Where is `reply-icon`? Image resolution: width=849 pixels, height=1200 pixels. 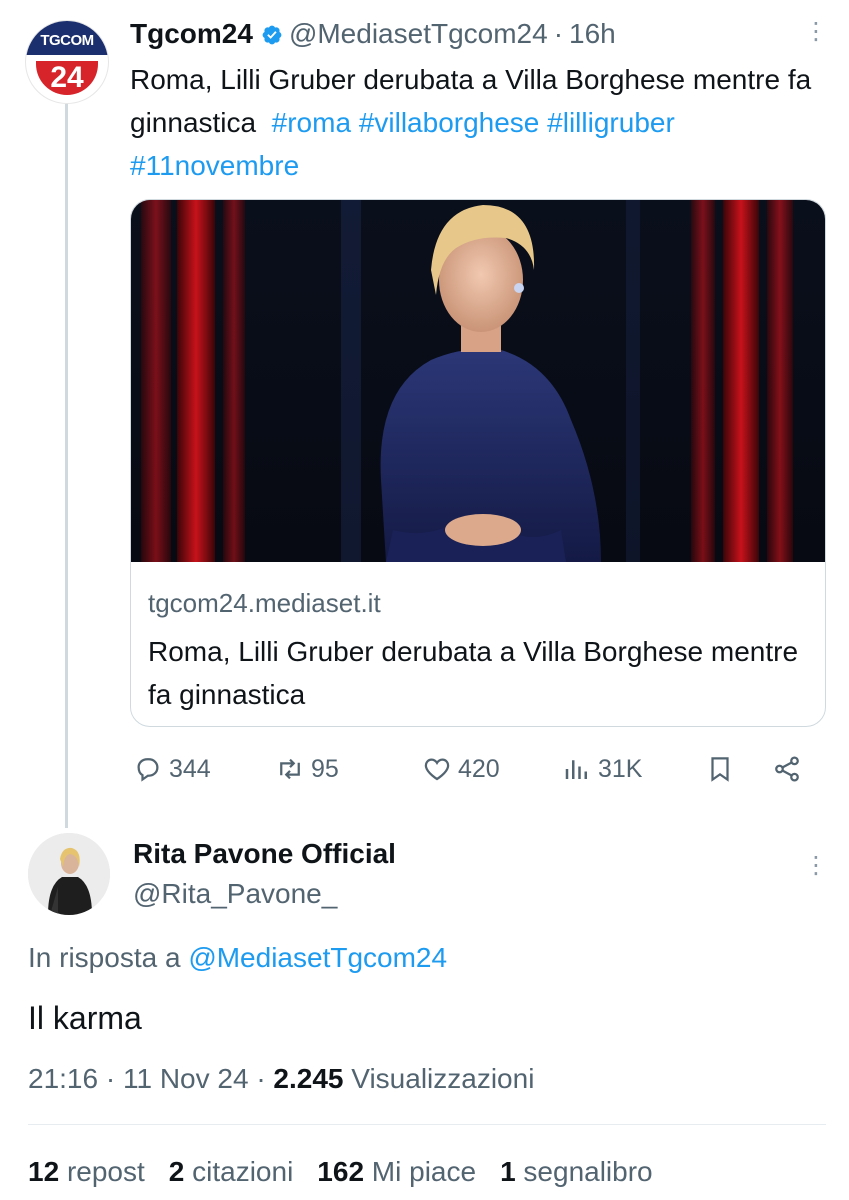
reply-icon is located at coordinates (148, 770).